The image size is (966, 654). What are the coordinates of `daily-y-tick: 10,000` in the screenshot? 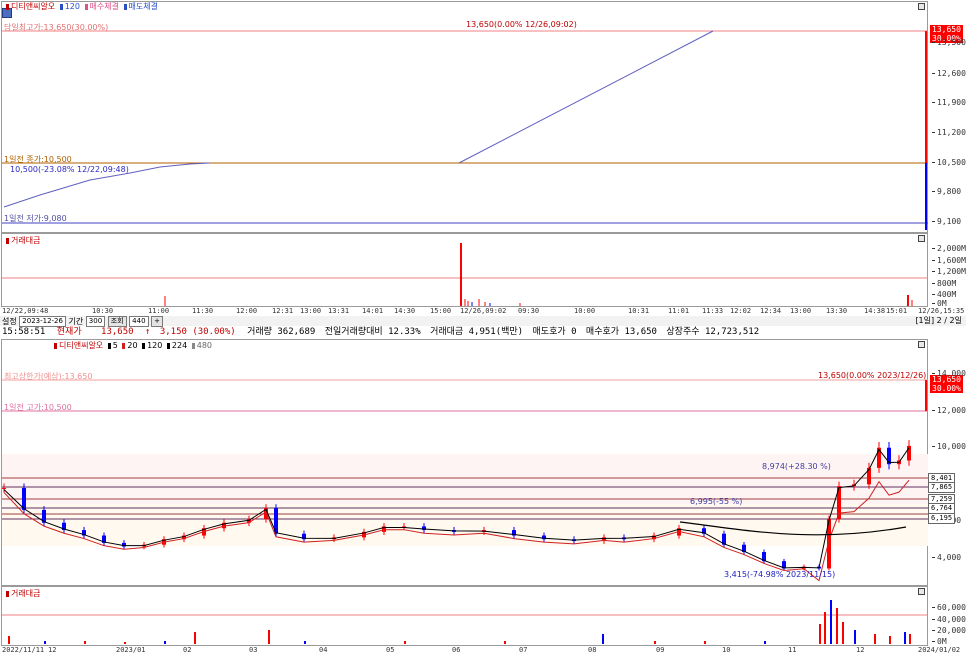 It's located at (949, 446).